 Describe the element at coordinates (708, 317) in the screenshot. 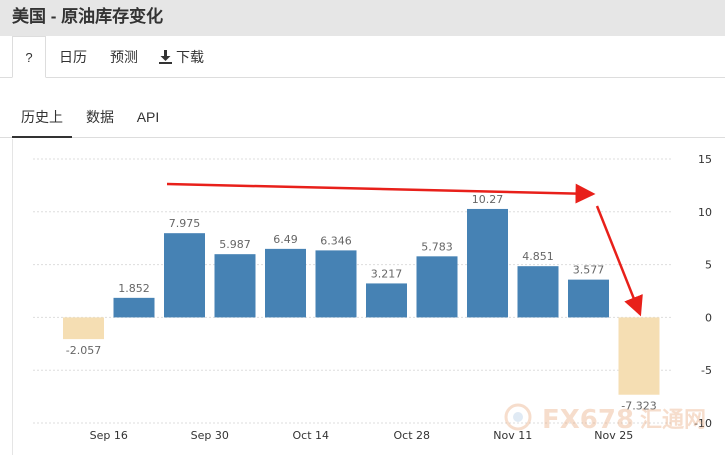

I see `y-tick-label: 0` at that location.